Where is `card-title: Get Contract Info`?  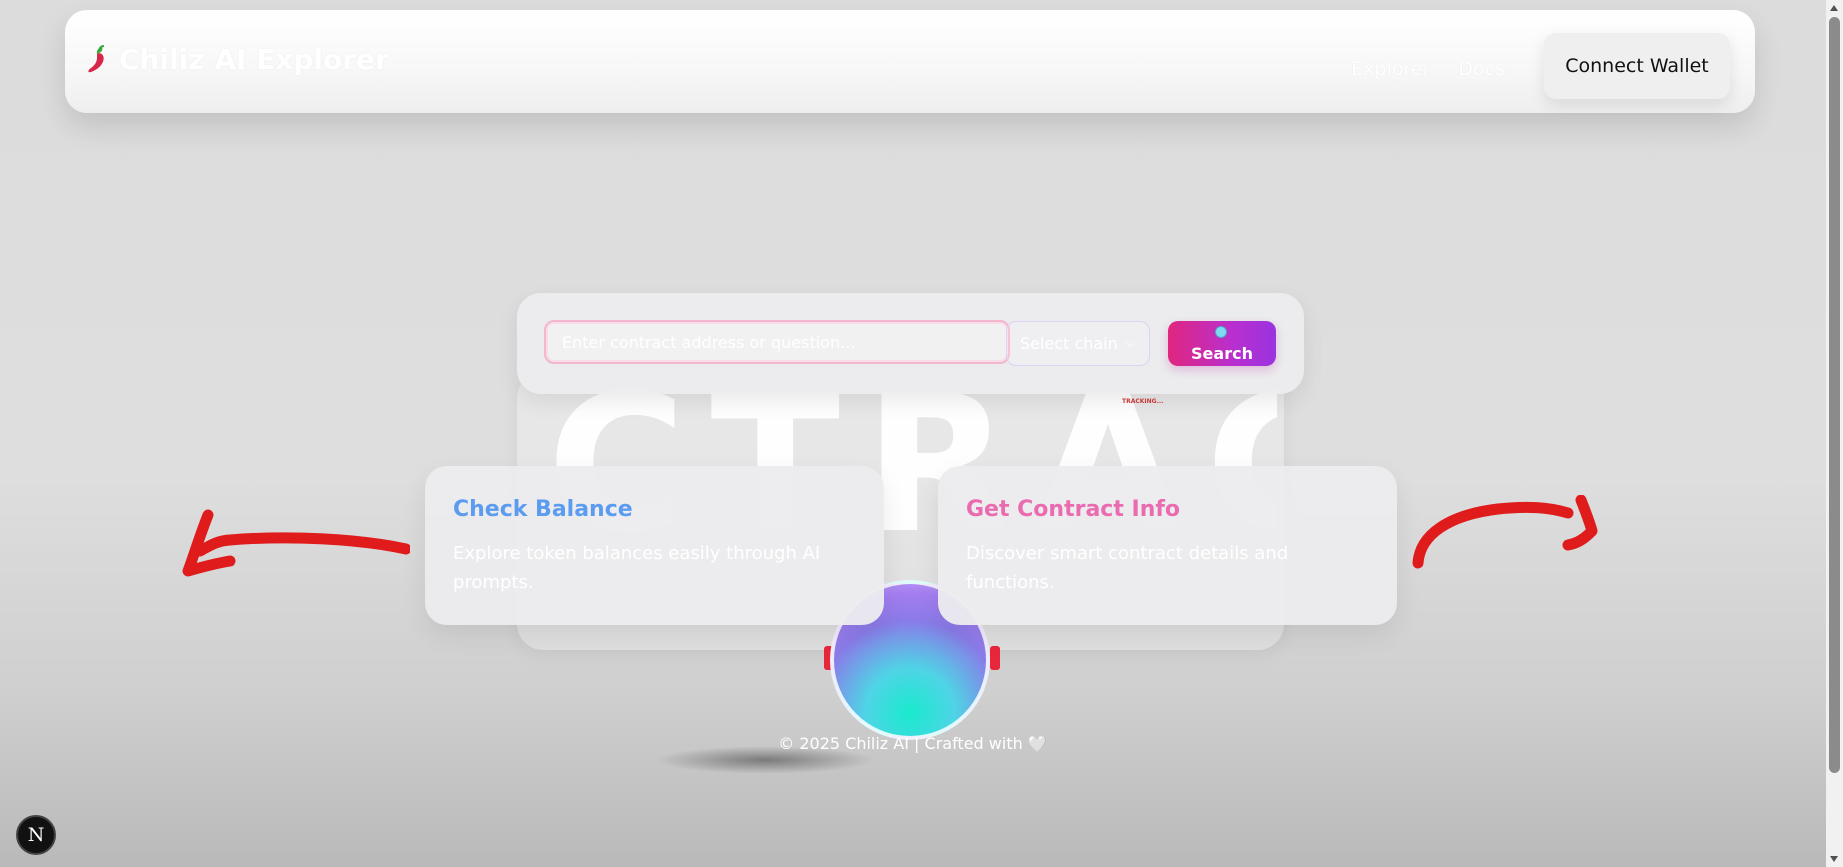
card-title: Get Contract Info is located at coordinates (1073, 509).